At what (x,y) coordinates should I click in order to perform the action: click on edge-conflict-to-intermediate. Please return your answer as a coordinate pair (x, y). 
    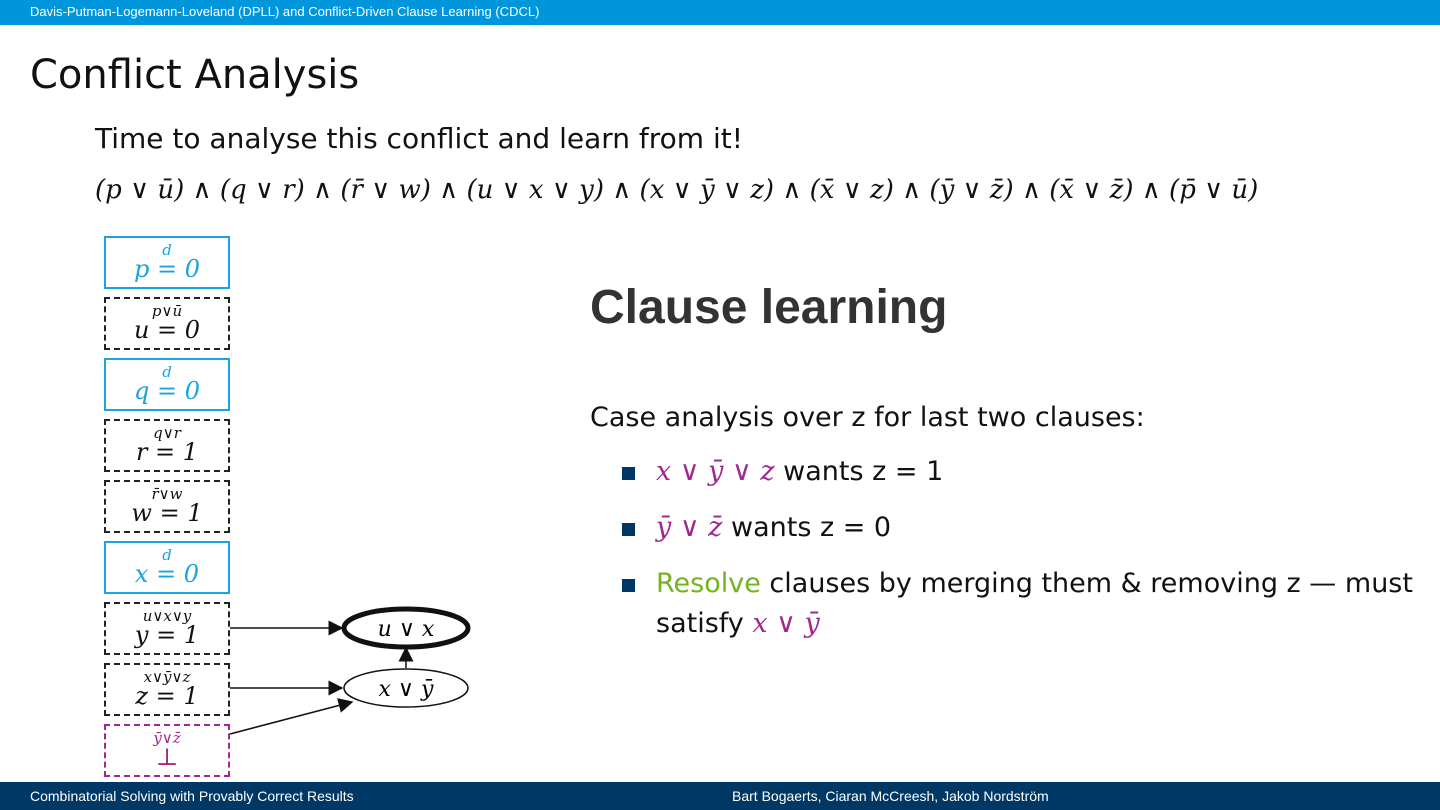
    Looking at the image, I should click on (291, 716).